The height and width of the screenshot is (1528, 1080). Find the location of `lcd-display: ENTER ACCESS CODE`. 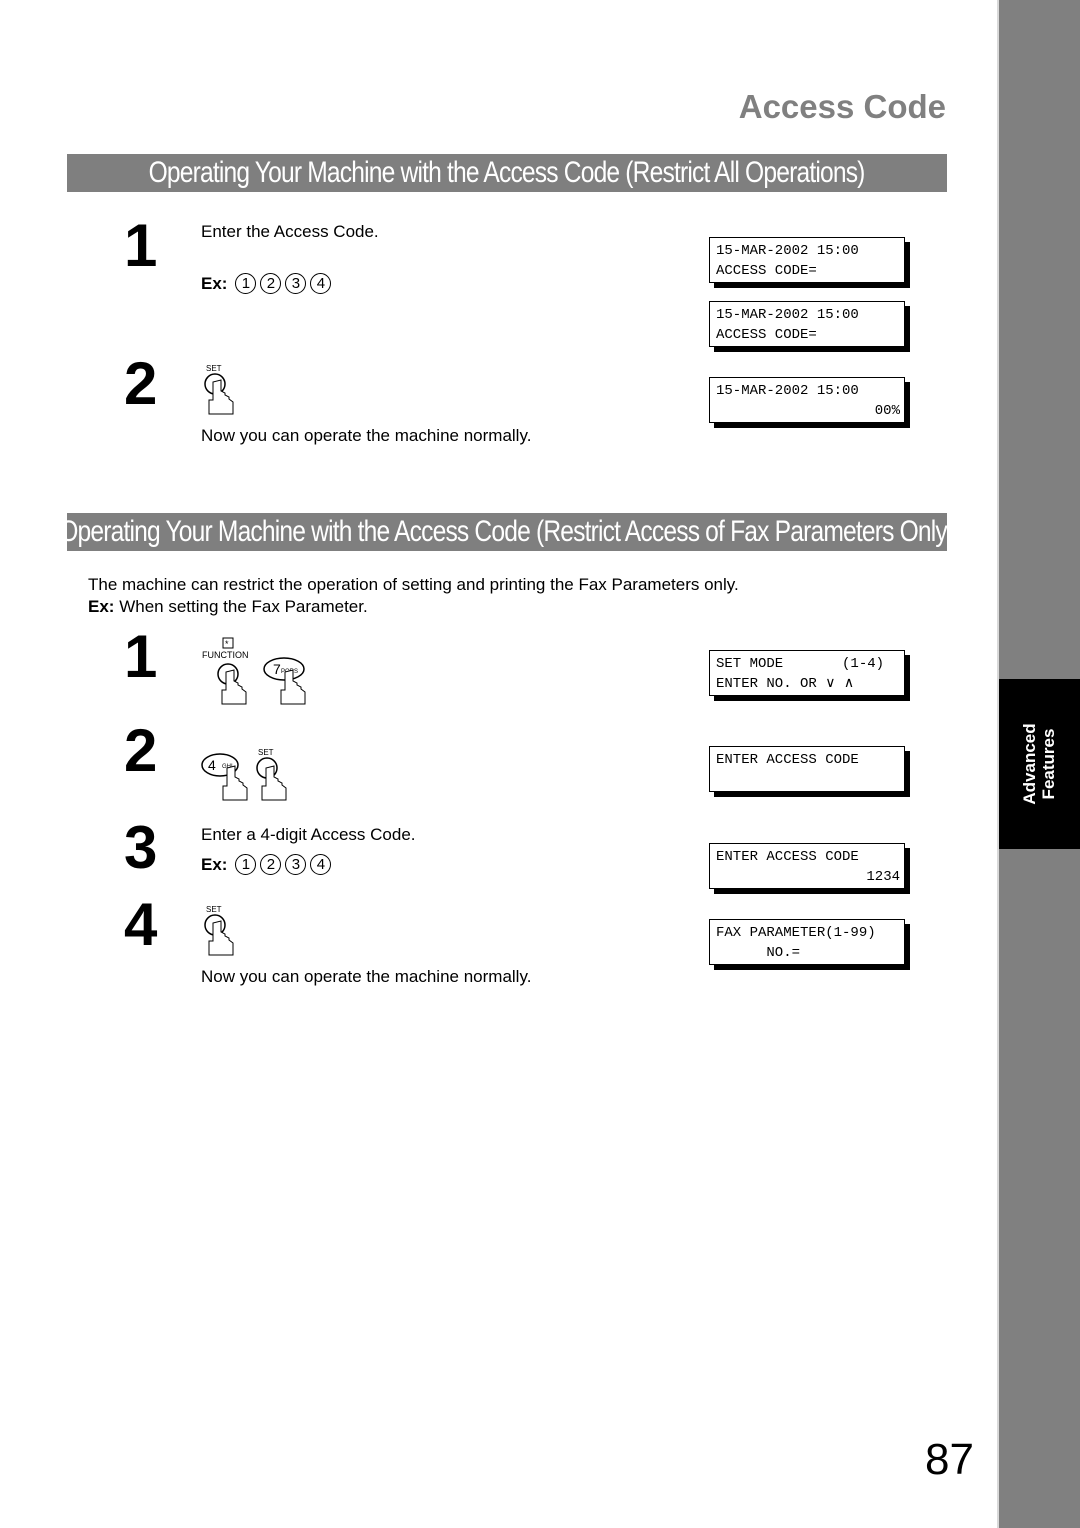

lcd-display: ENTER ACCESS CODE is located at coordinates (807, 769).